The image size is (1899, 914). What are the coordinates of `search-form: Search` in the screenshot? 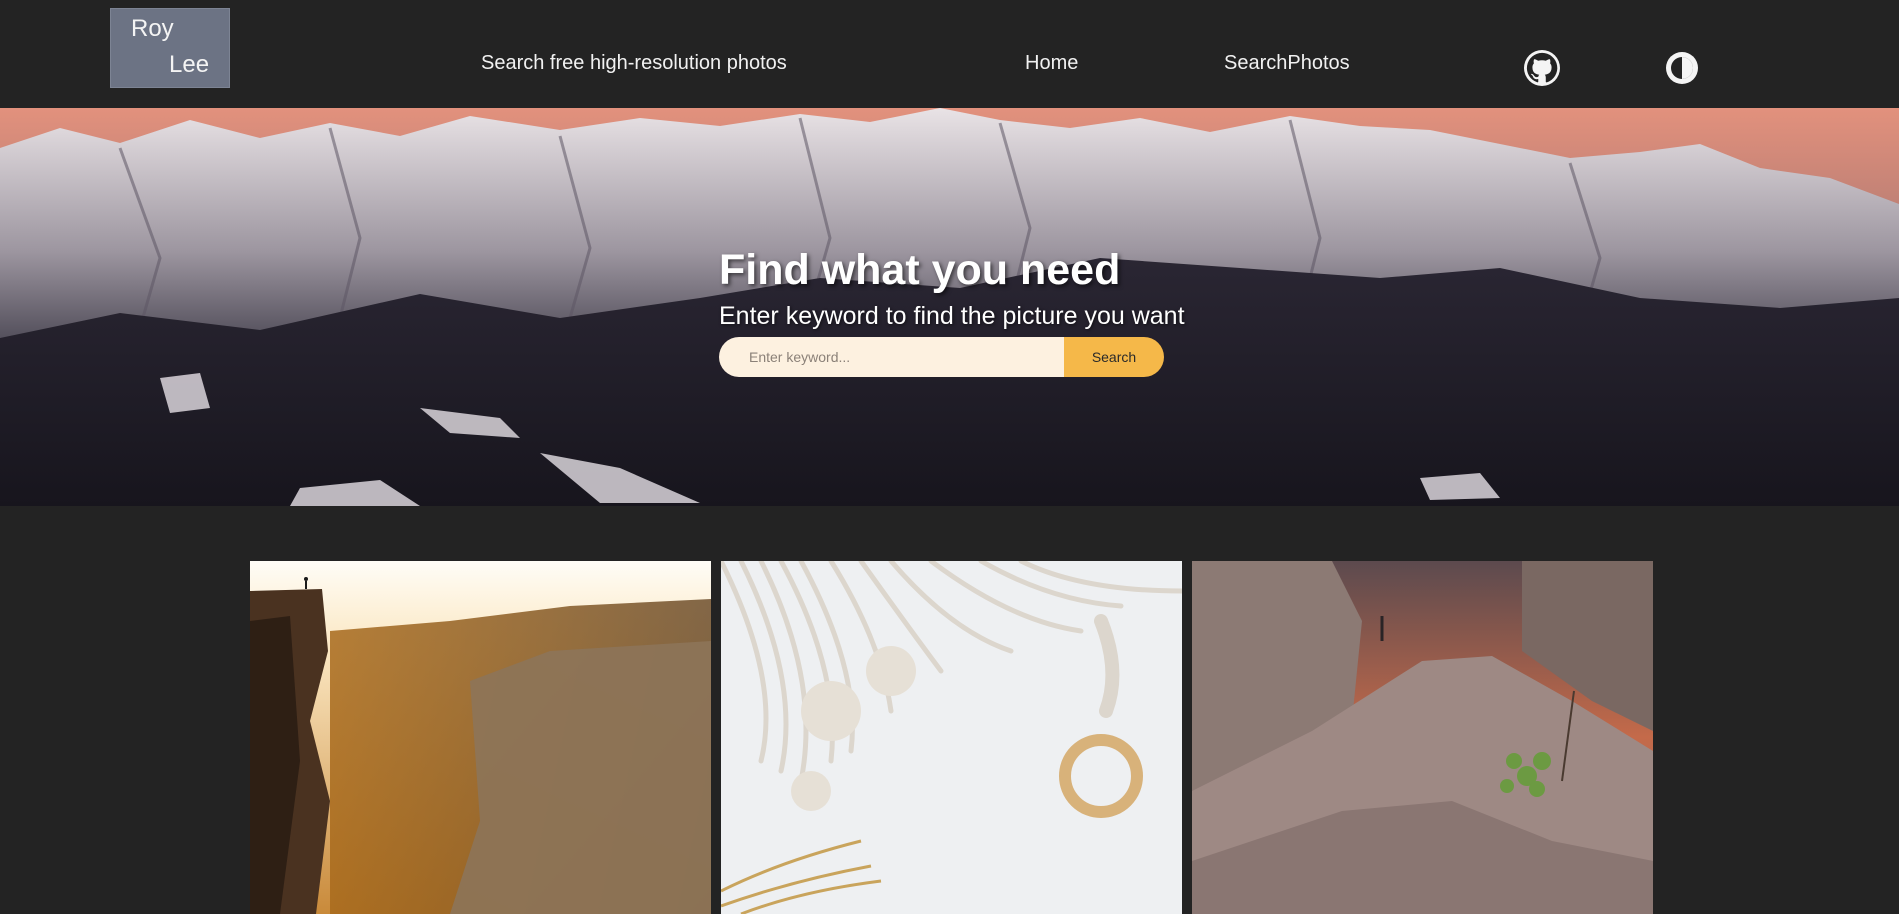 It's located at (941, 357).